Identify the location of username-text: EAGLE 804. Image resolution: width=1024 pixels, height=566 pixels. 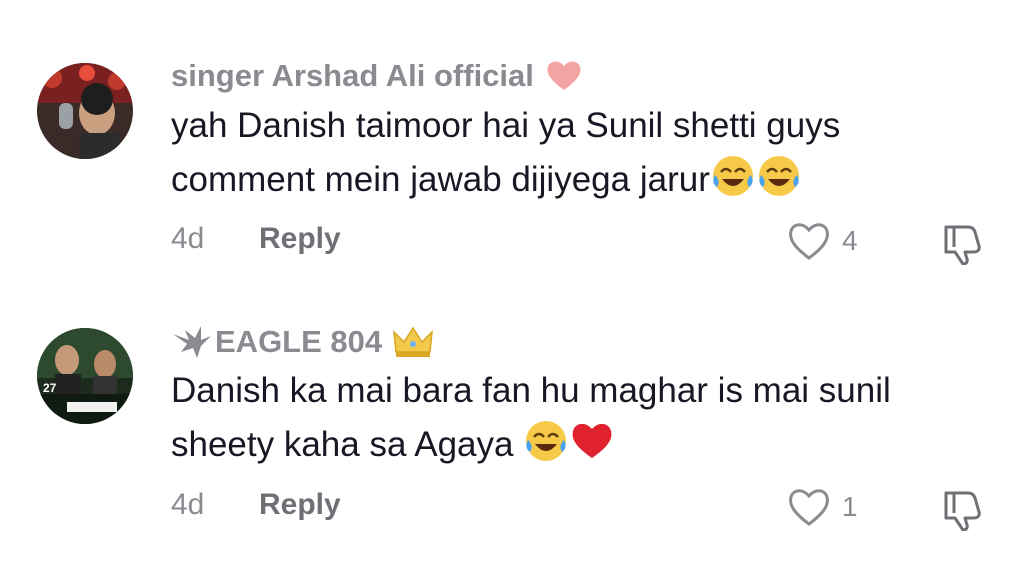
(299, 341).